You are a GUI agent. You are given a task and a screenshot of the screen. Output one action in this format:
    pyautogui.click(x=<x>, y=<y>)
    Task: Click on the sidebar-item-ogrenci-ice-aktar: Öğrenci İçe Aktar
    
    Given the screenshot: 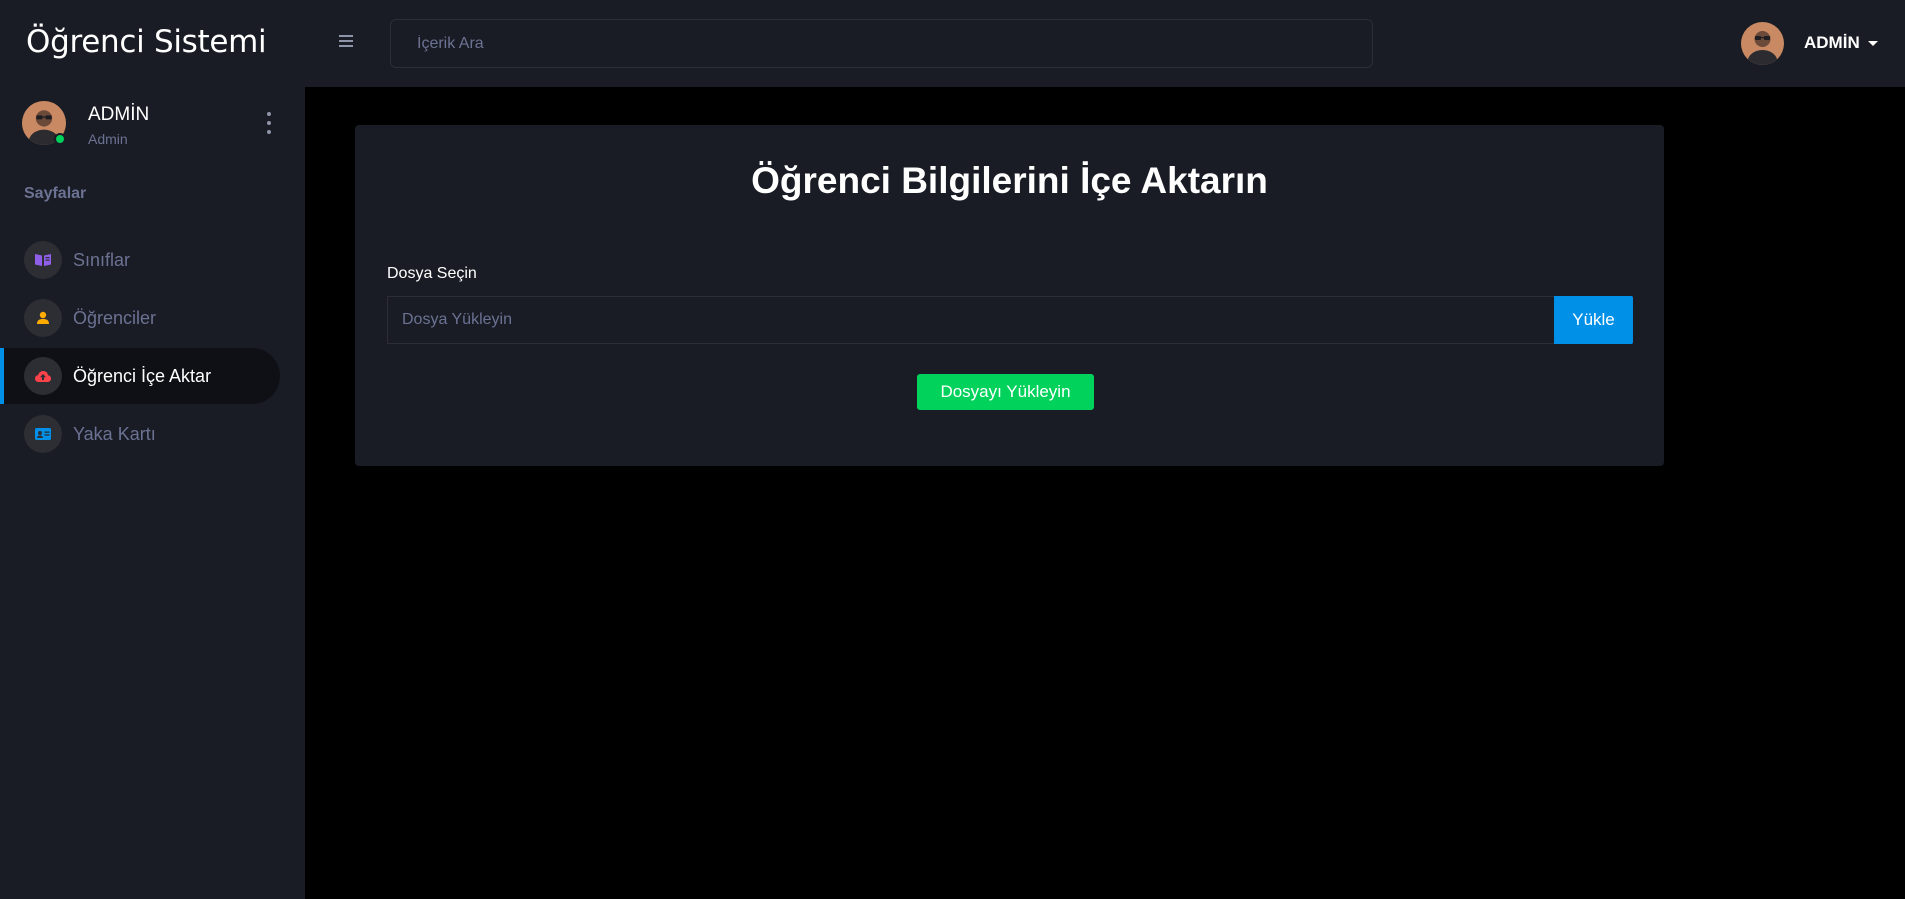 What is the action you would take?
    pyautogui.click(x=140, y=376)
    